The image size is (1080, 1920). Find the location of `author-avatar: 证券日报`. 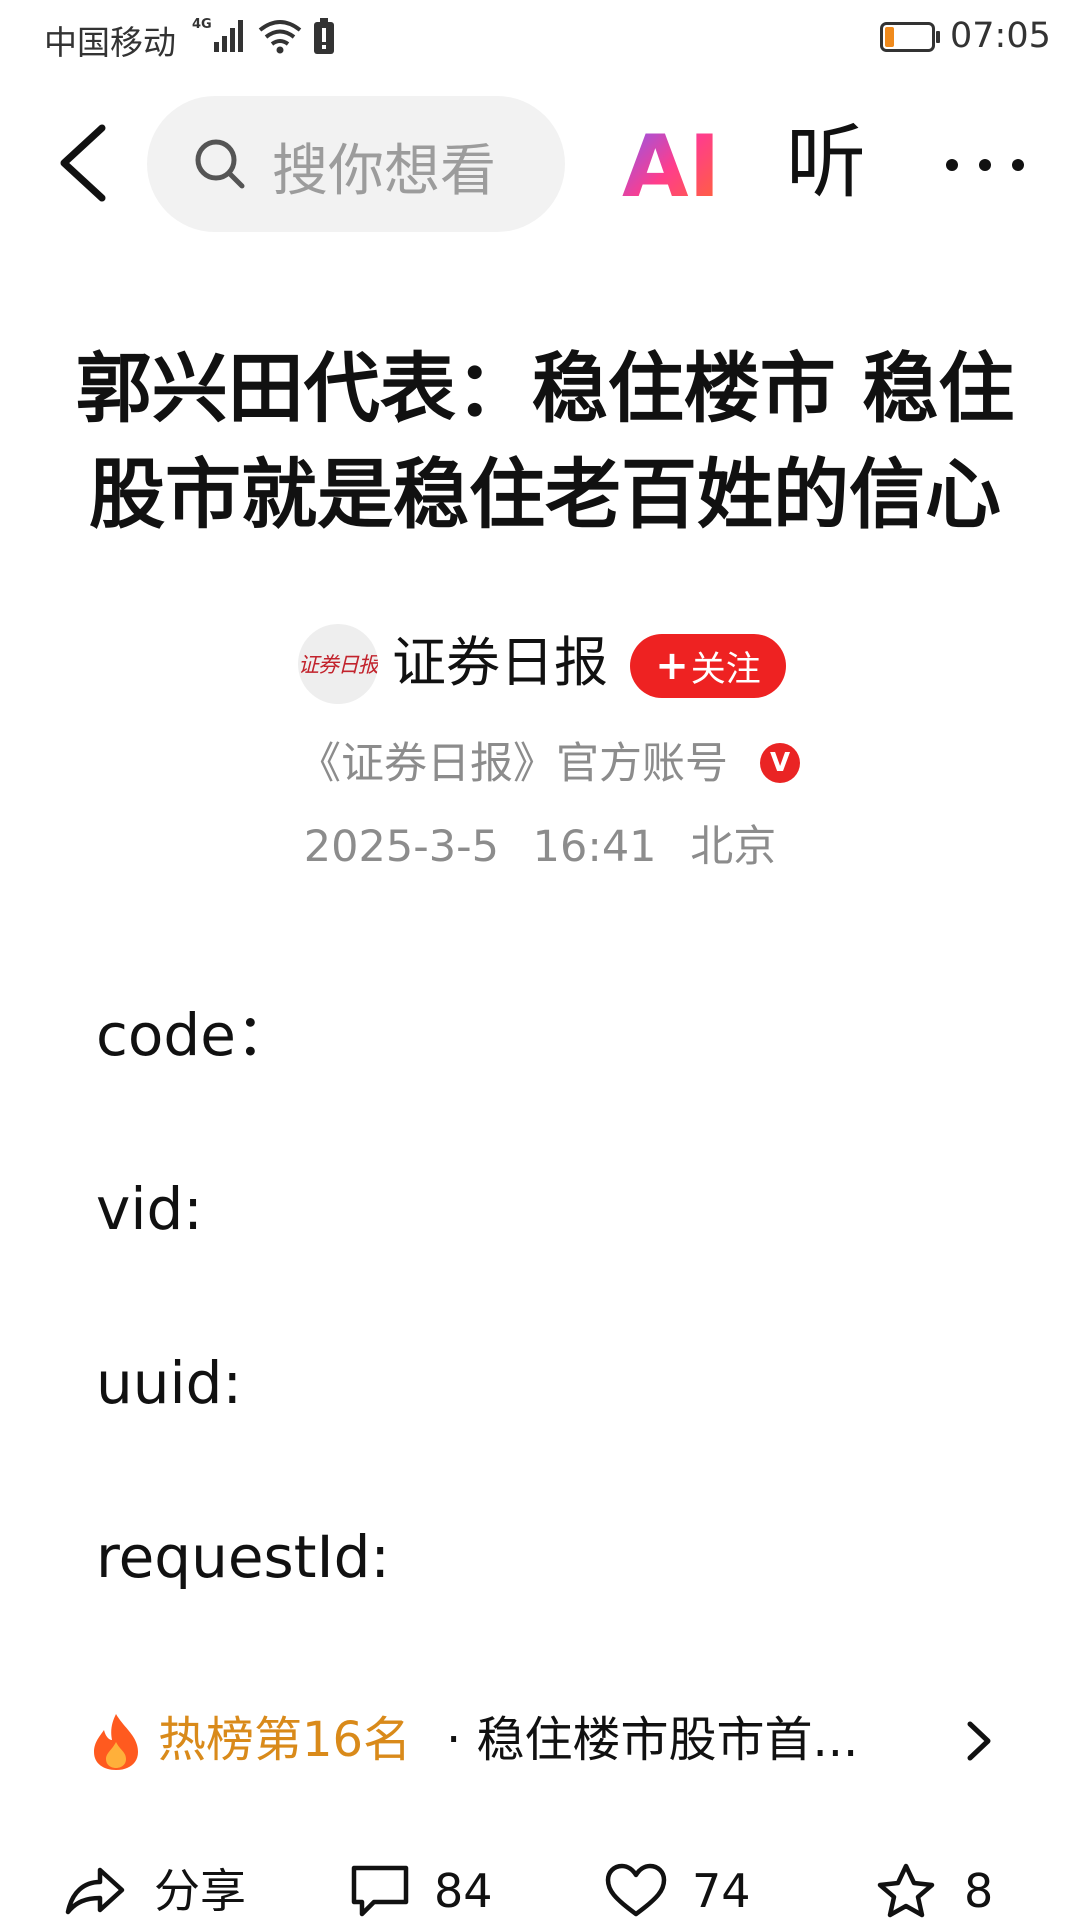

author-avatar: 证券日报 is located at coordinates (338, 664).